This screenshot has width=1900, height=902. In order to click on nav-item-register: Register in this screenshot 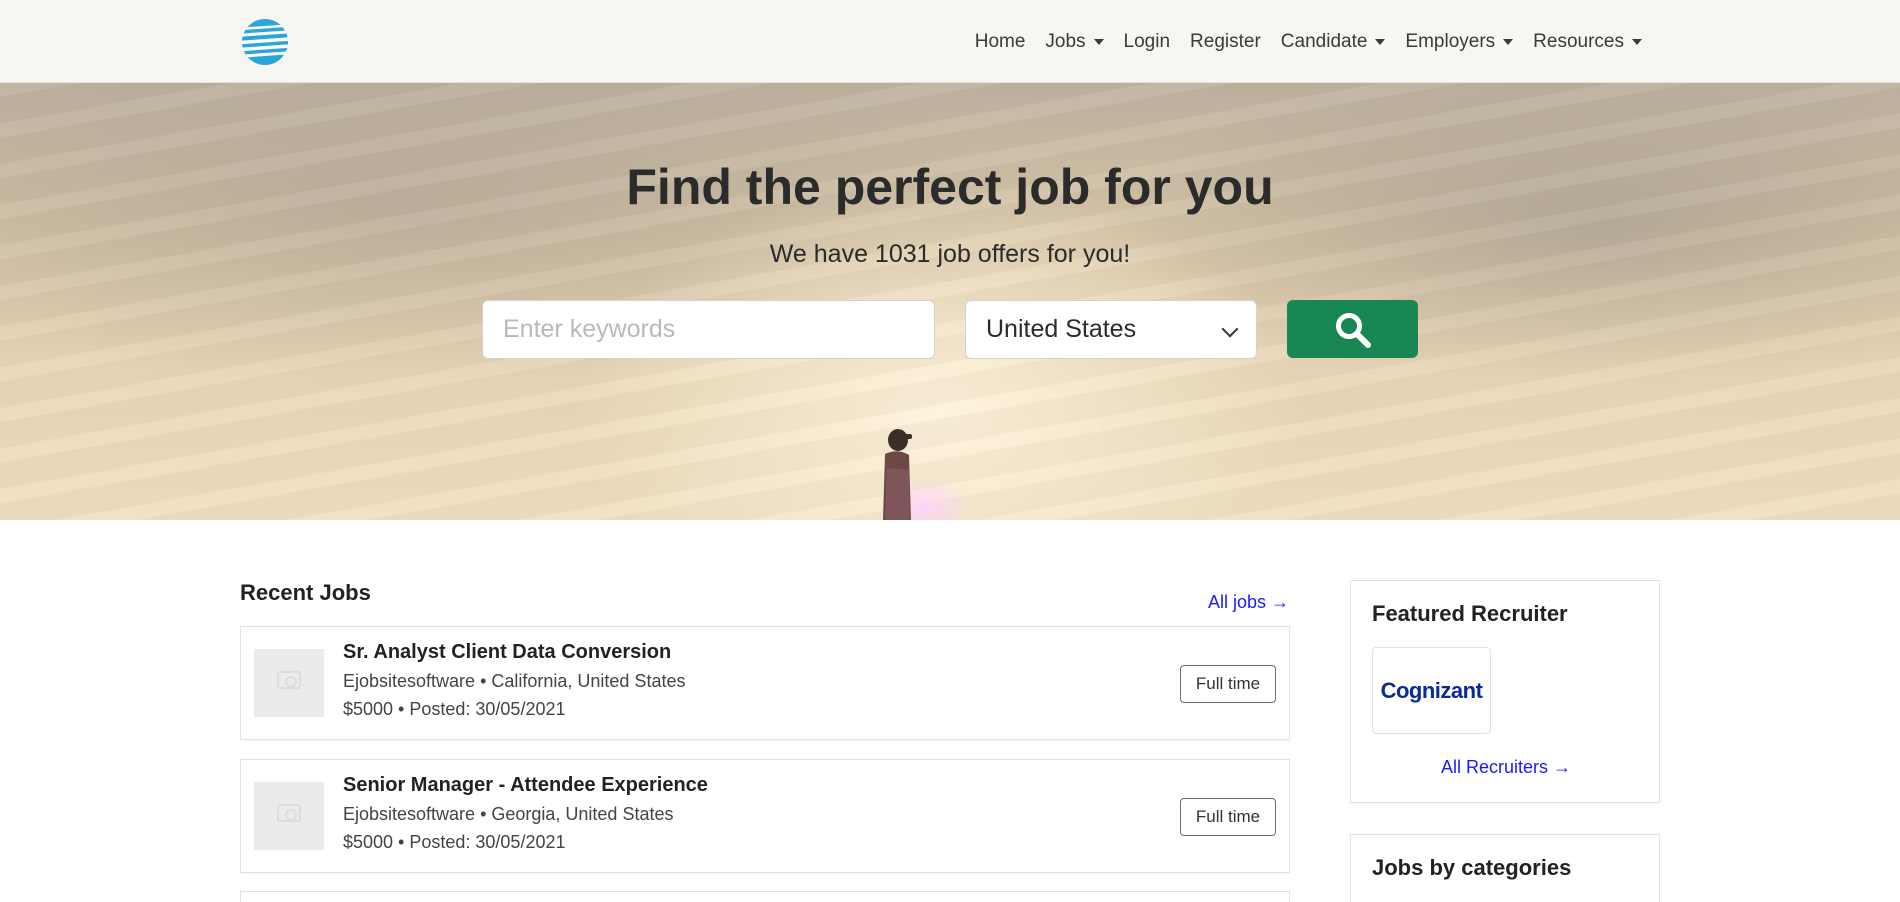, I will do `click(1225, 42)`.